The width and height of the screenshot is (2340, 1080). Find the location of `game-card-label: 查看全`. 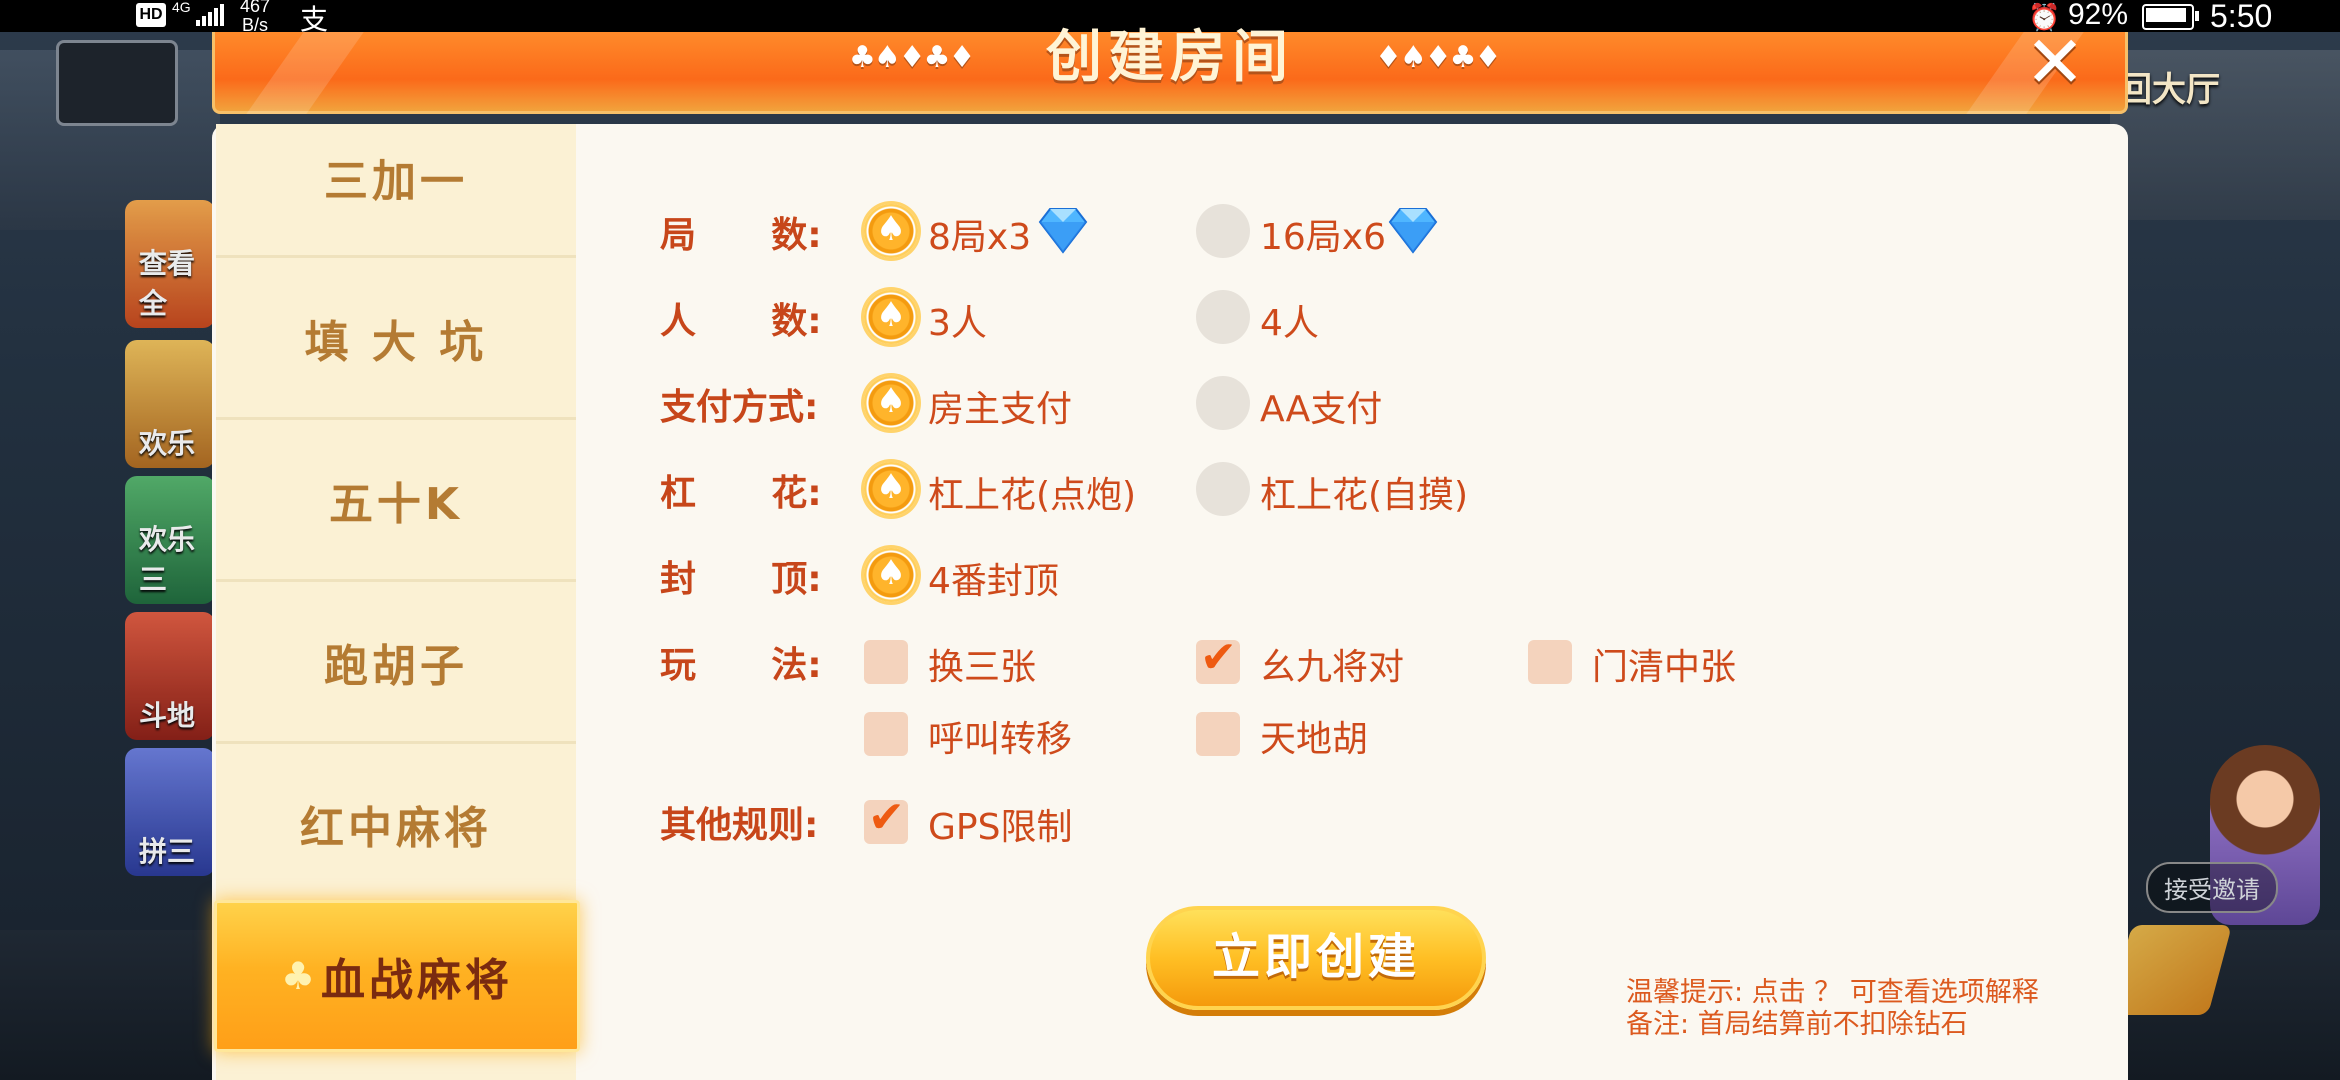

game-card-label: 查看全 is located at coordinates (167, 283).